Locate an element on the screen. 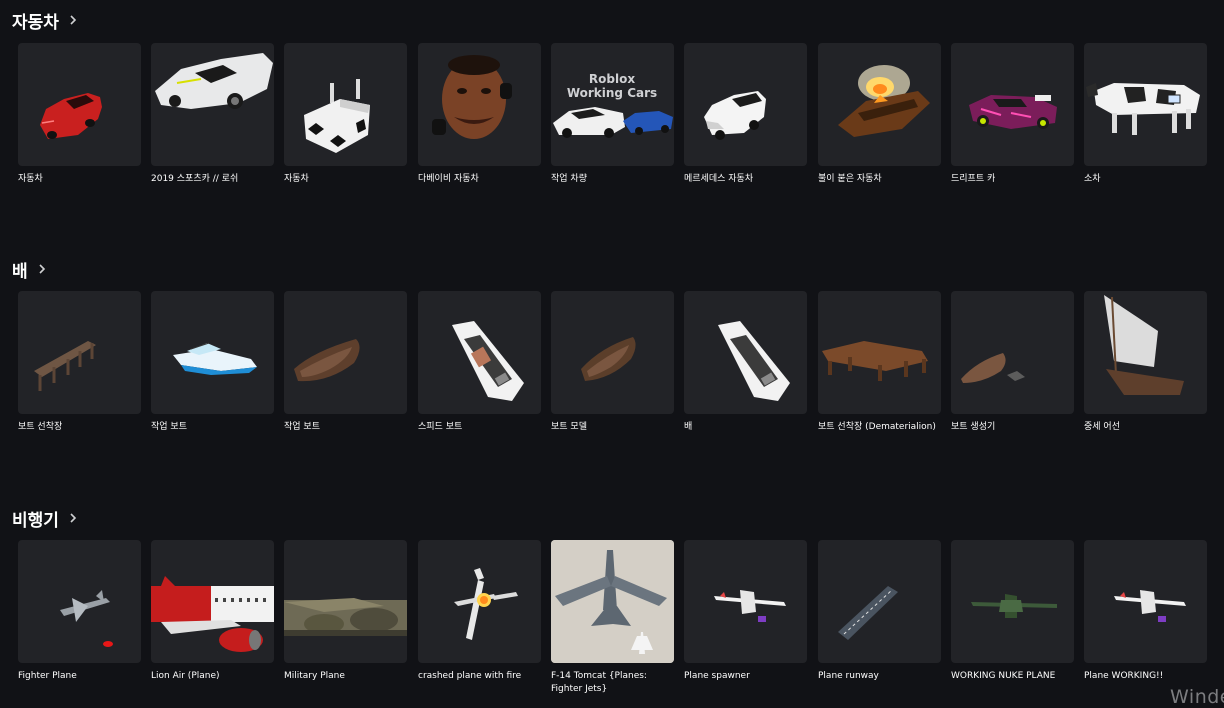 The image size is (1224, 708). asset-card: Fighter Plane is located at coordinates (79, 611).